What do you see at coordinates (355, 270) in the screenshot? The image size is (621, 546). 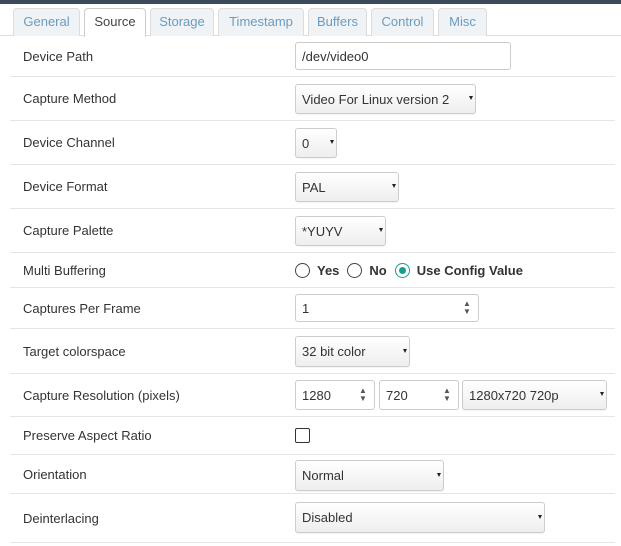 I see `radio-no` at bounding box center [355, 270].